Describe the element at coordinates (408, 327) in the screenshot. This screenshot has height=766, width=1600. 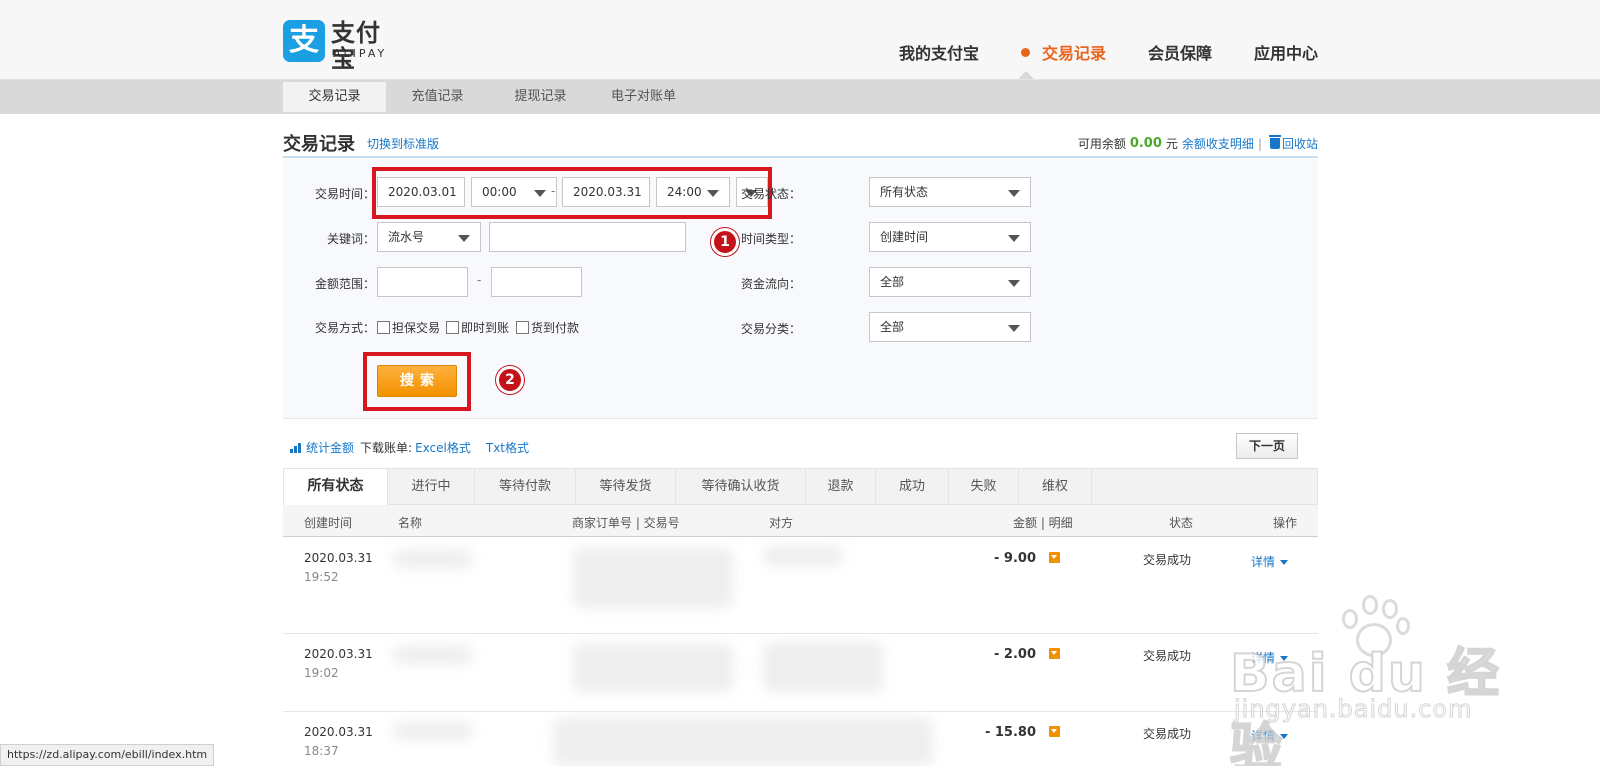
I see `checkbox-escrow: 担保交易` at that location.